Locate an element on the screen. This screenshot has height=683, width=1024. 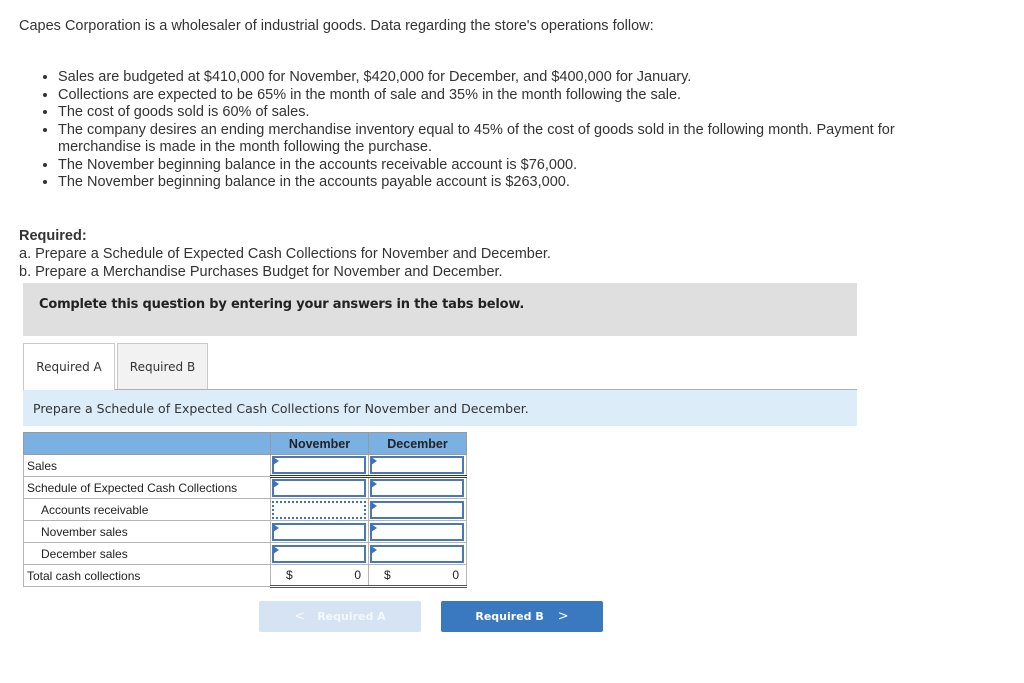
row-label: December sales is located at coordinates (147, 553).